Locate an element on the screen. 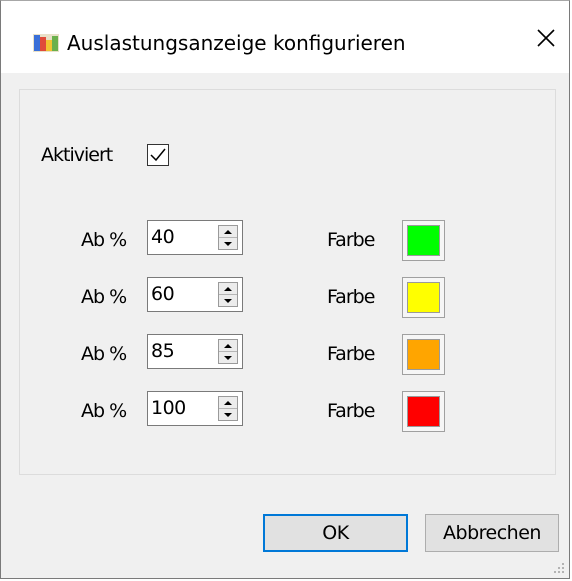 The image size is (572, 581). title-bar: Auslastungsanzeige konfigurieren is located at coordinates (285, 37).